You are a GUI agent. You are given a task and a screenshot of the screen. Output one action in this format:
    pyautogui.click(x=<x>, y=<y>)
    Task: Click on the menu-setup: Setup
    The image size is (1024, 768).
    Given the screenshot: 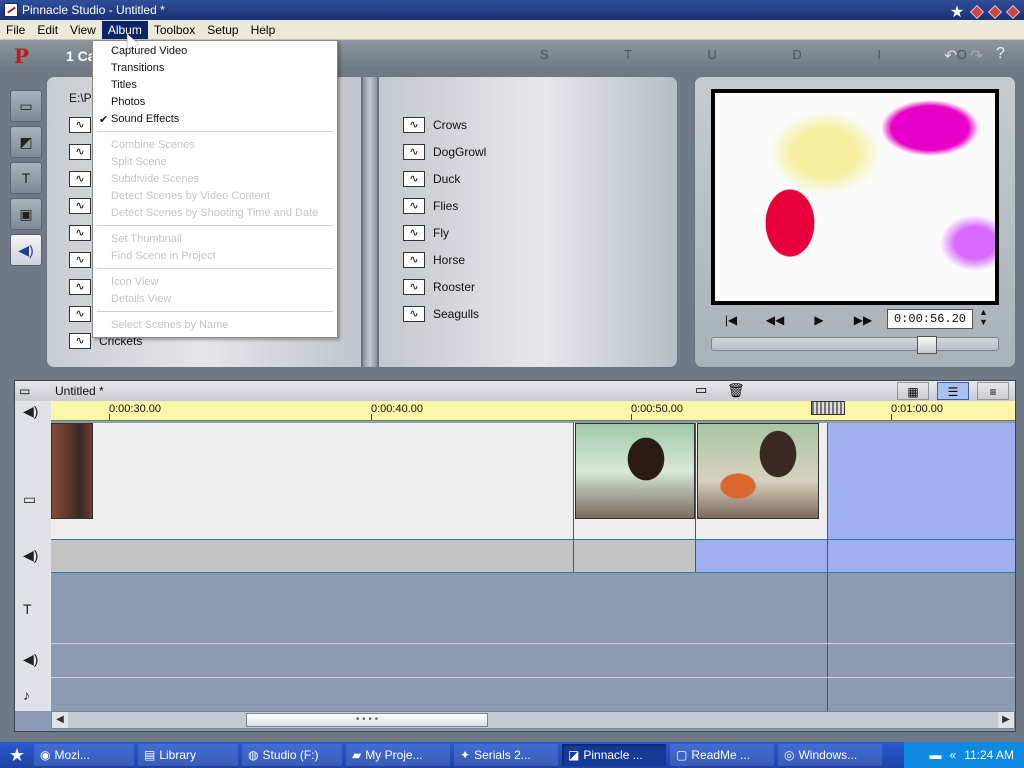 What is the action you would take?
    pyautogui.click(x=222, y=30)
    